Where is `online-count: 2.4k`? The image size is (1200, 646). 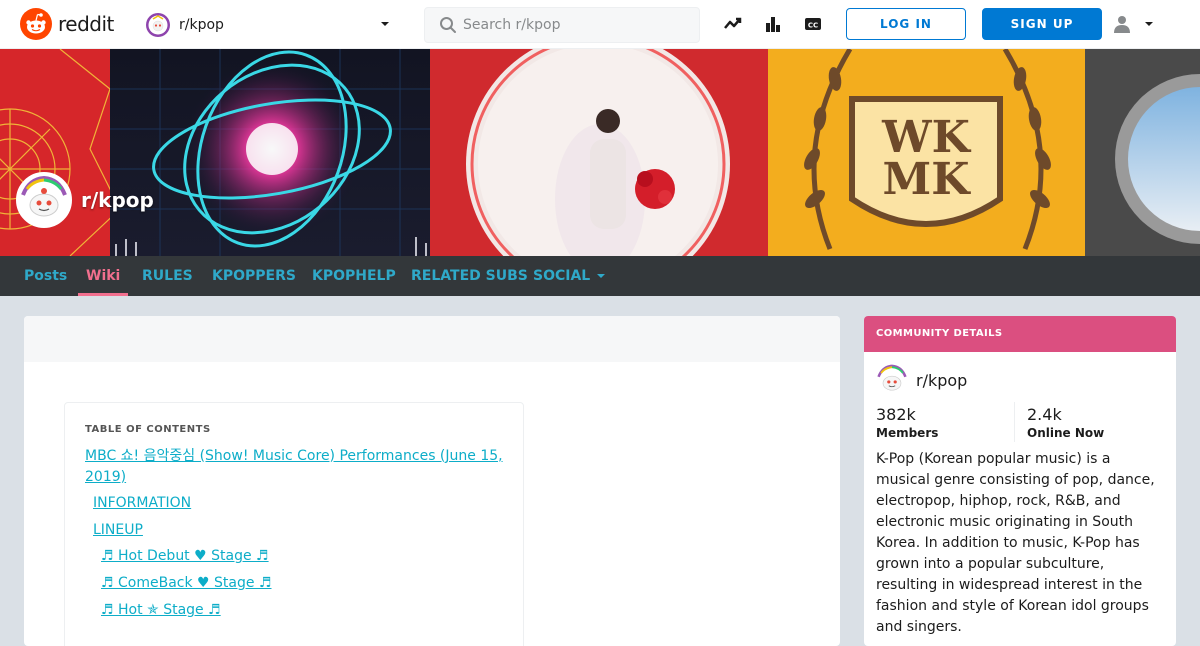 online-count: 2.4k is located at coordinates (1044, 414).